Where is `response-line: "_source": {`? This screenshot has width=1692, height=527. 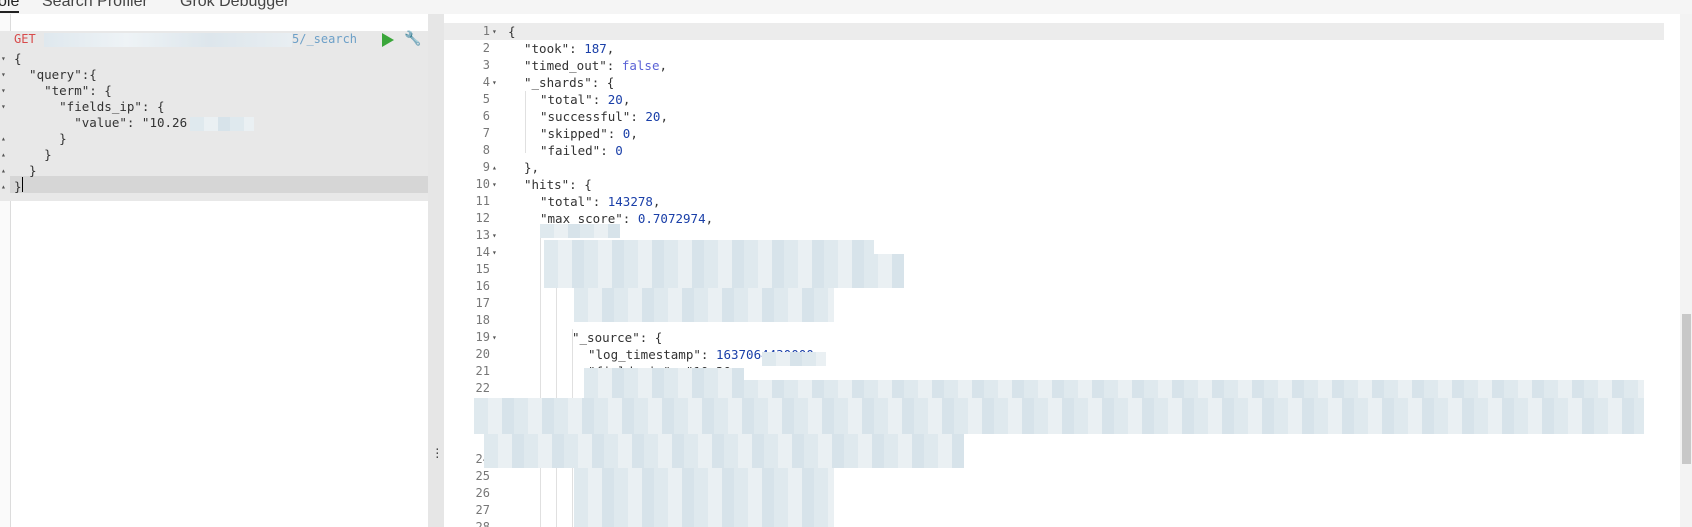
response-line: "_source": { is located at coordinates (617, 337).